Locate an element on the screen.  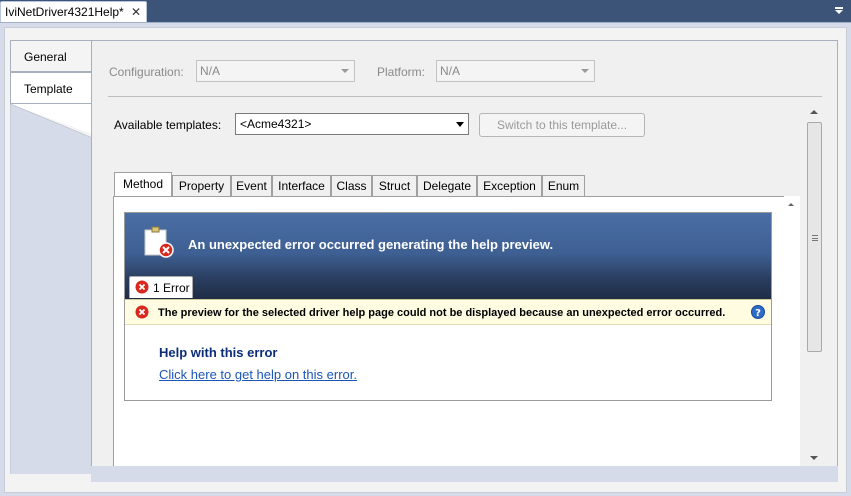
platform-value: N/A is located at coordinates (450, 71).